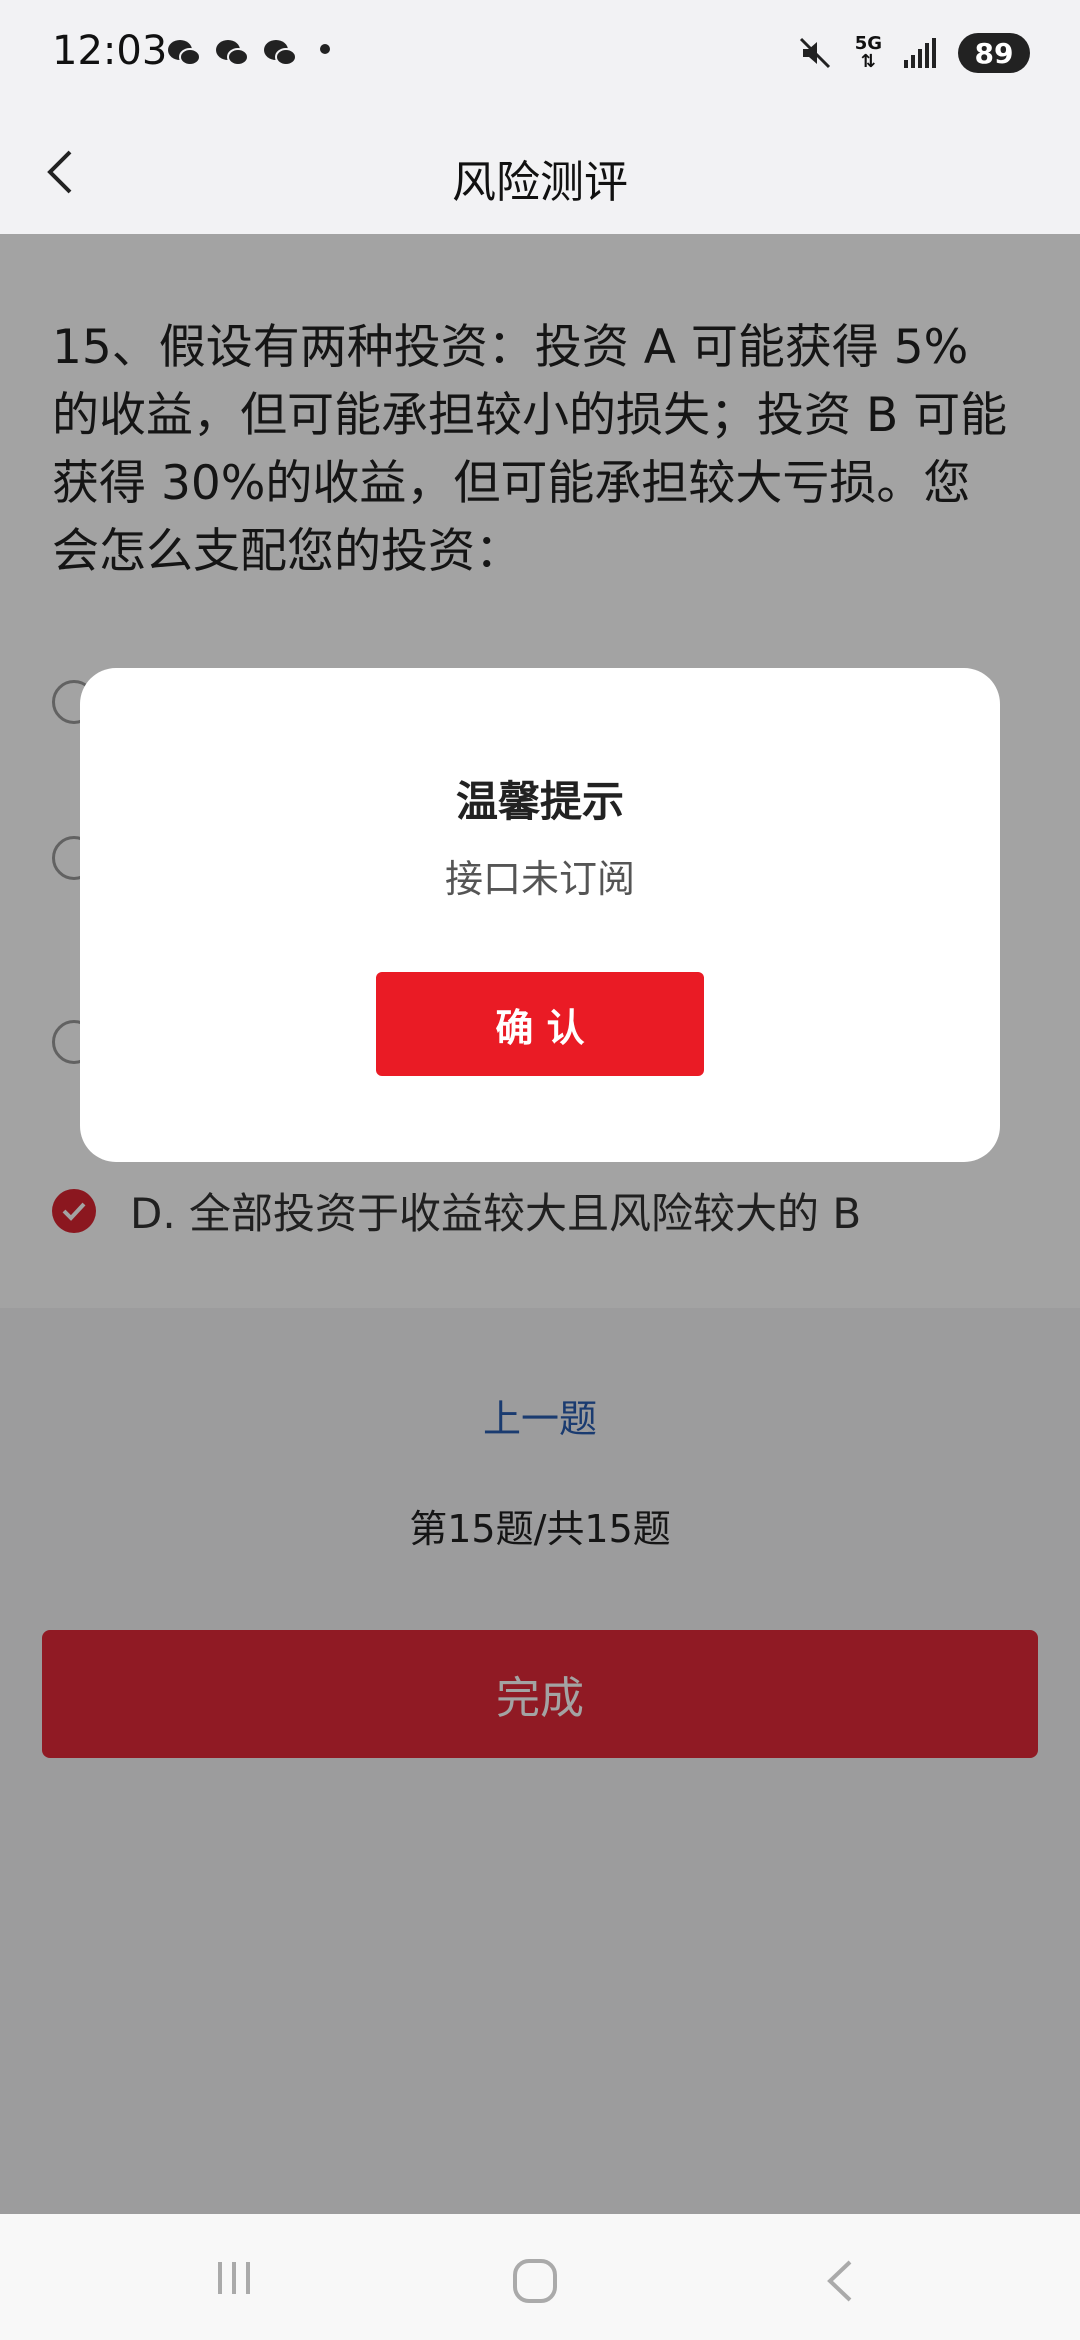 The height and width of the screenshot is (2340, 1080). What do you see at coordinates (814, 53) in the screenshot?
I see `mute-icon` at bounding box center [814, 53].